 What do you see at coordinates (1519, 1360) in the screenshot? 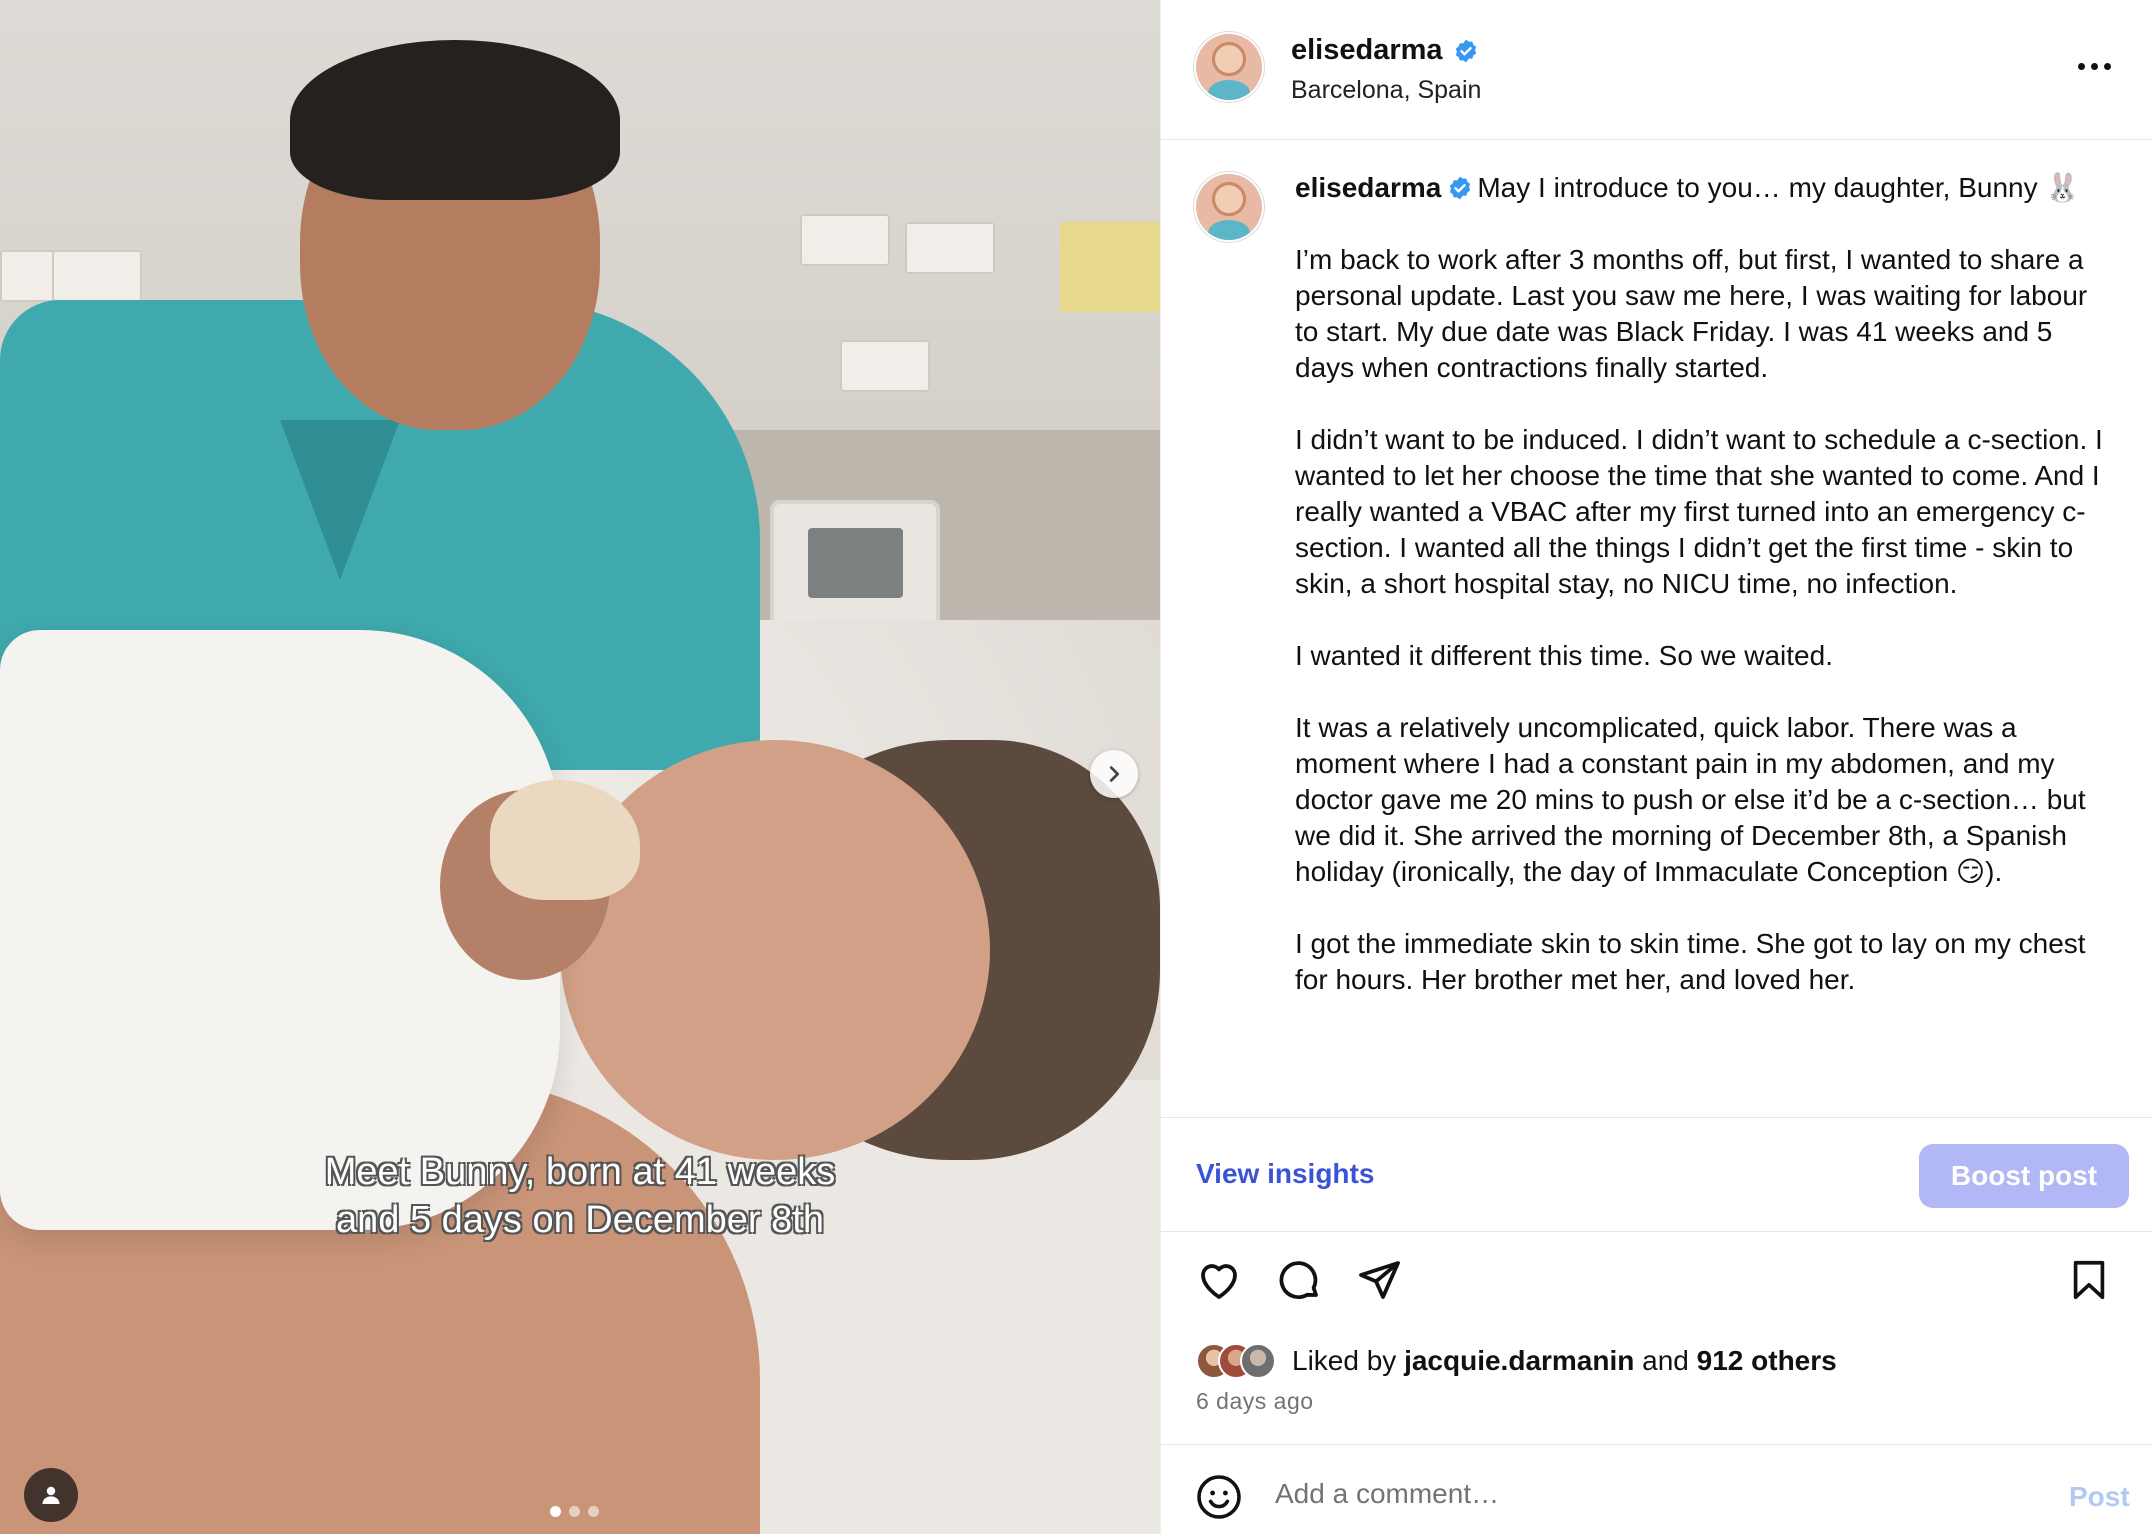
I see `liker-username: jacquie.darmanin` at bounding box center [1519, 1360].